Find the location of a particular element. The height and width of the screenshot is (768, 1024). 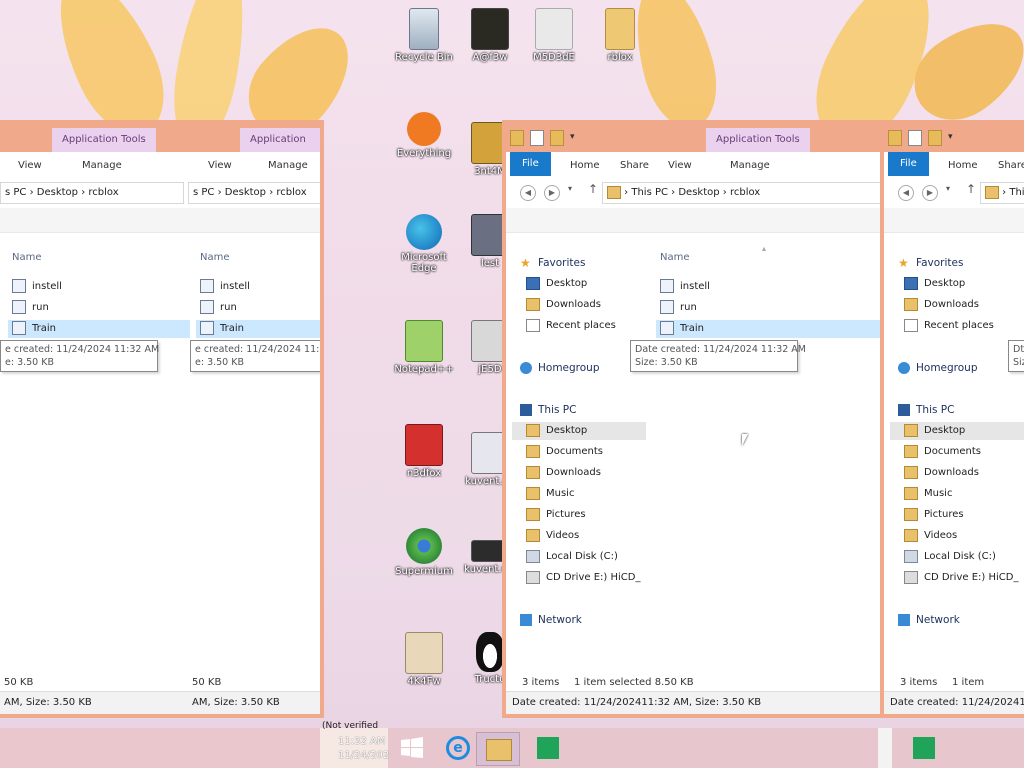

desktop-icon-4k4fw: 4K4Fw is located at coordinates (424, 659).